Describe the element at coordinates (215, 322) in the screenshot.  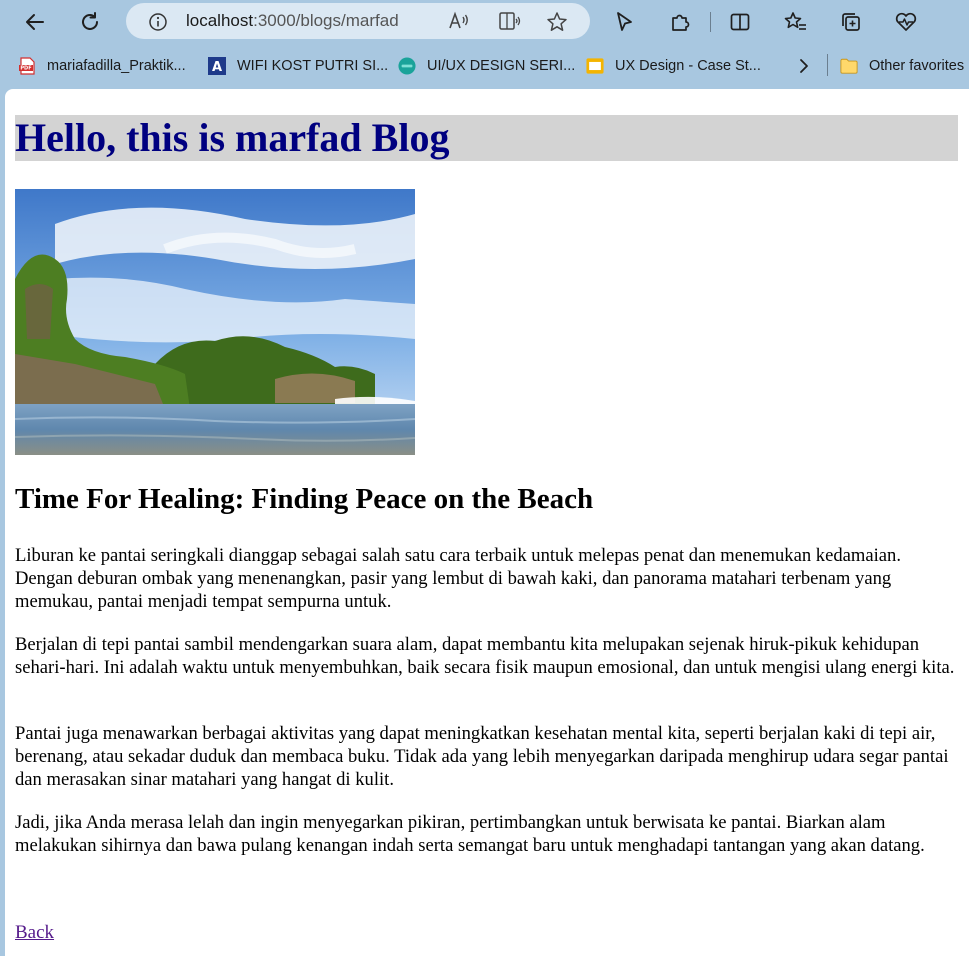
I see `beach-photo` at that location.